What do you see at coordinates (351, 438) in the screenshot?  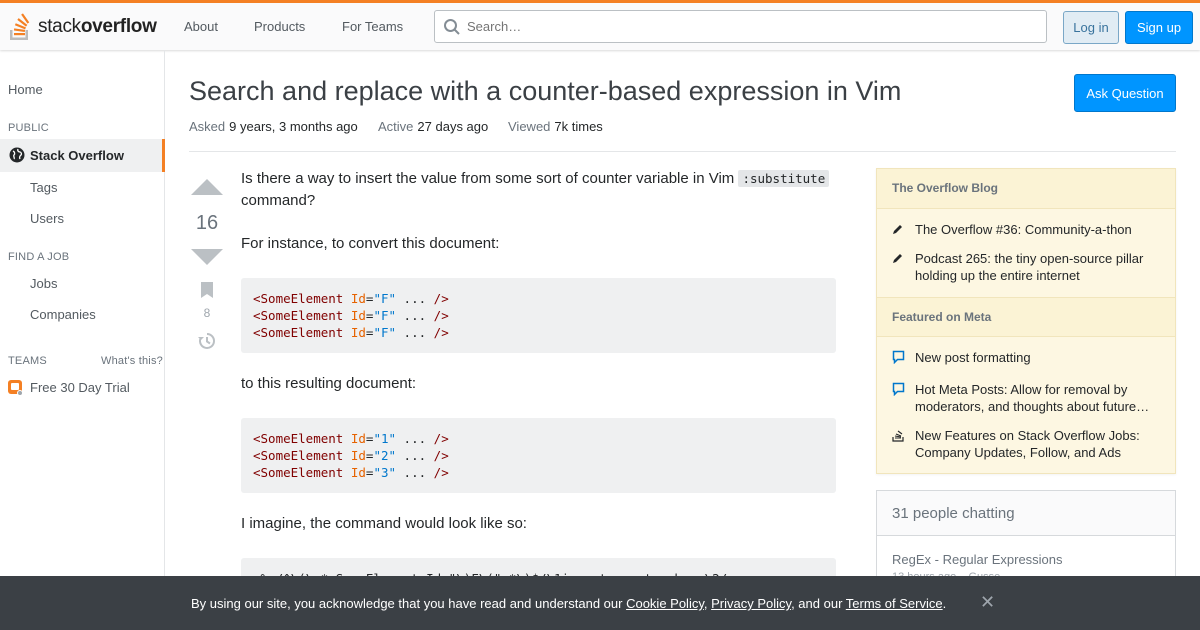 I see `code-line: <SomeElement Id="1" ... />` at bounding box center [351, 438].